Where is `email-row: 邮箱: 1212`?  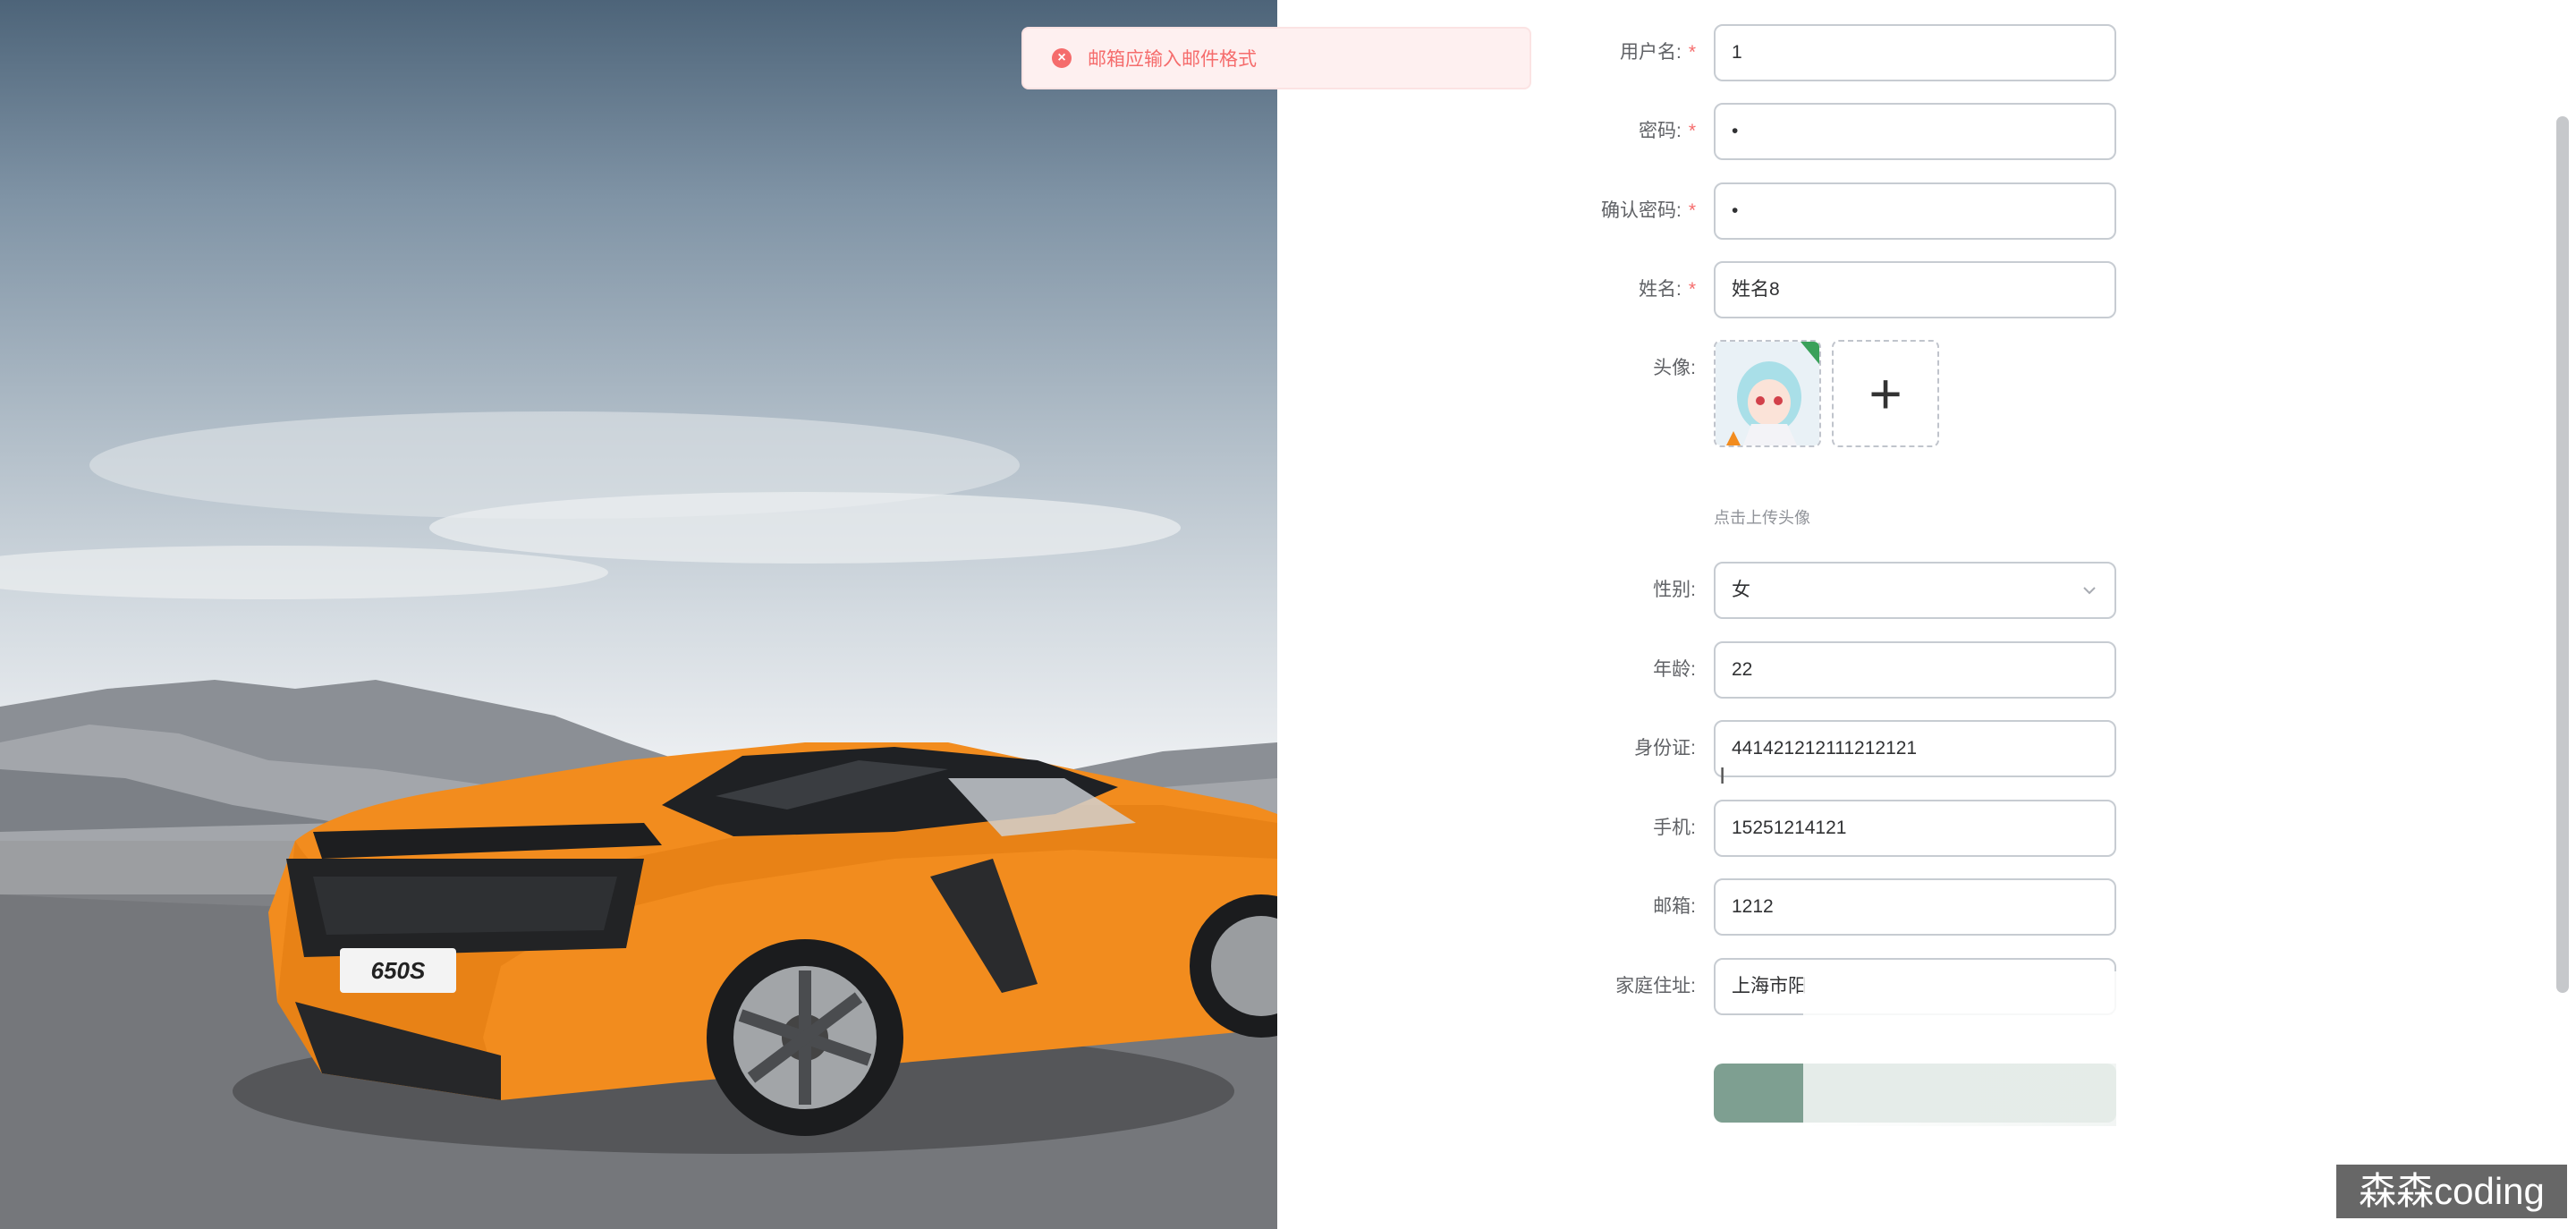
email-row: 邮箱: 1212 is located at coordinates (1926, 907).